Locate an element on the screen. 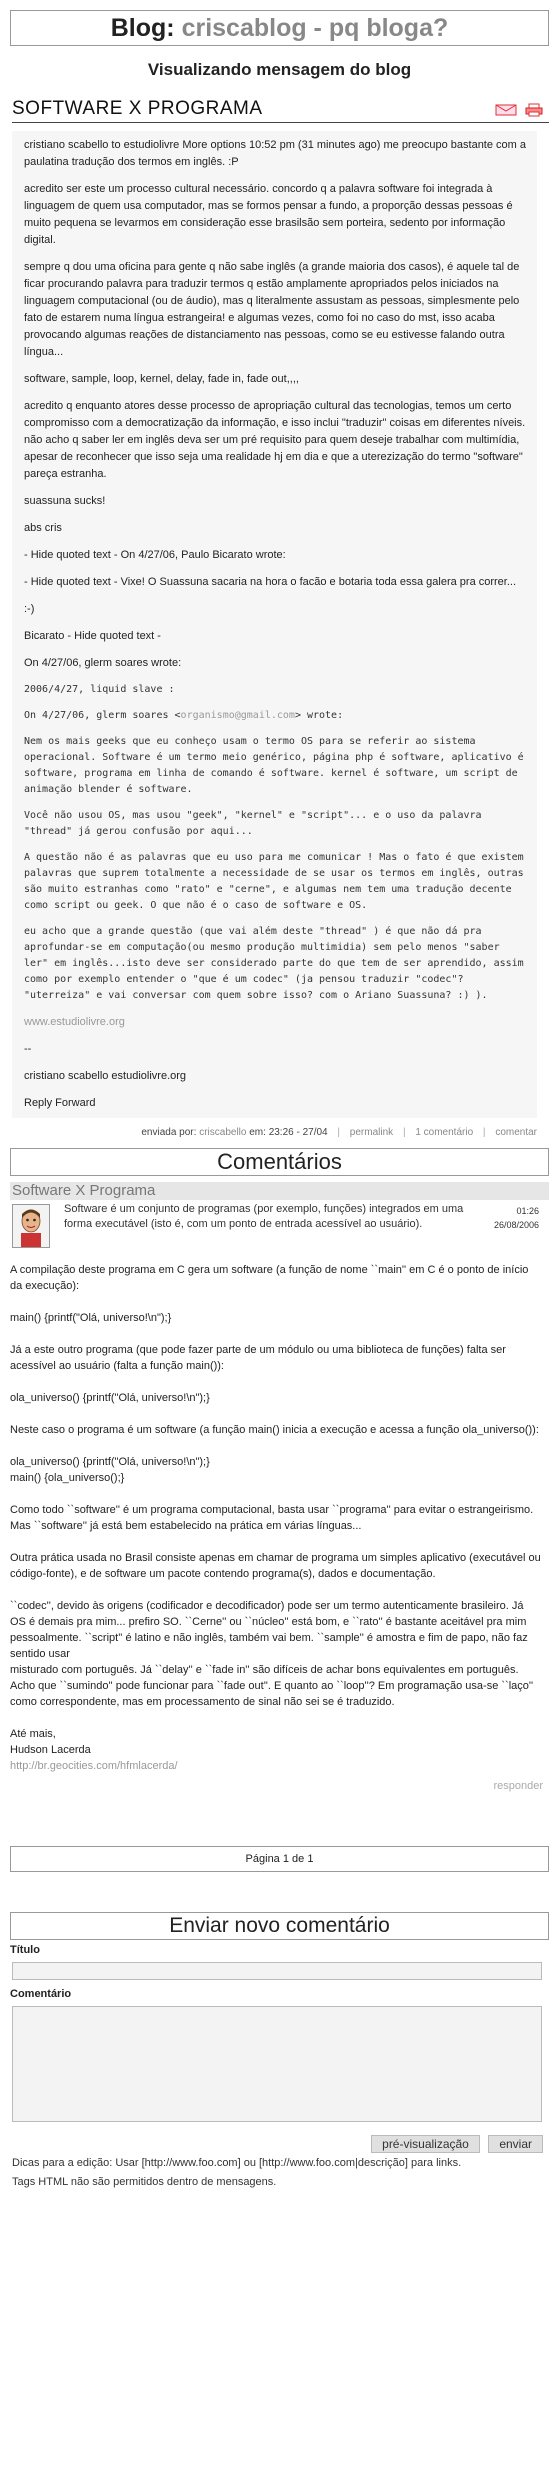 The width and height of the screenshot is (559, 2481). sent-by-label: enviada por: is located at coordinates (169, 1132).